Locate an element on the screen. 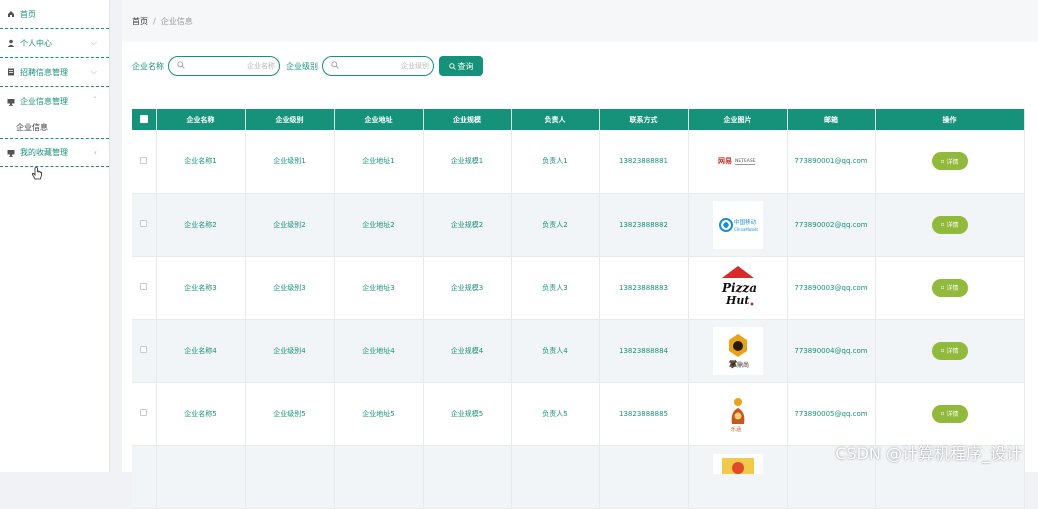 This screenshot has height=509, width=1038. query-button: 查询 is located at coordinates (461, 66).